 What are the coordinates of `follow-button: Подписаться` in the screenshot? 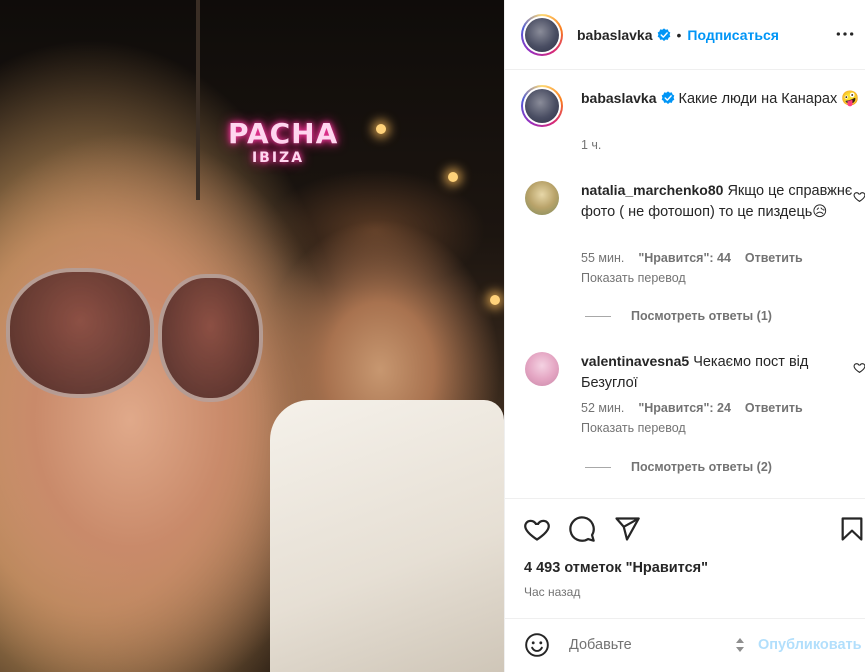 It's located at (733, 35).